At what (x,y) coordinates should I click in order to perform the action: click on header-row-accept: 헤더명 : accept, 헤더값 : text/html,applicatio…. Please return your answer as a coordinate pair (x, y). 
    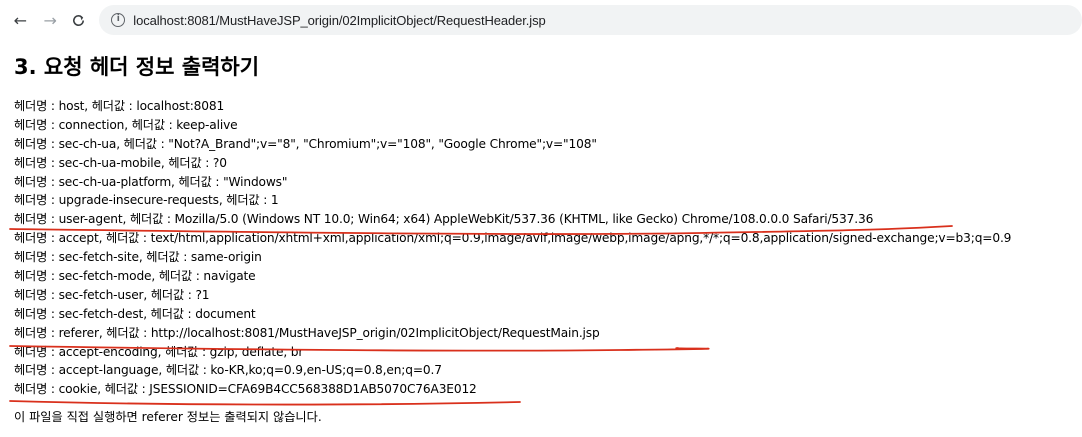
    Looking at the image, I should click on (513, 238).